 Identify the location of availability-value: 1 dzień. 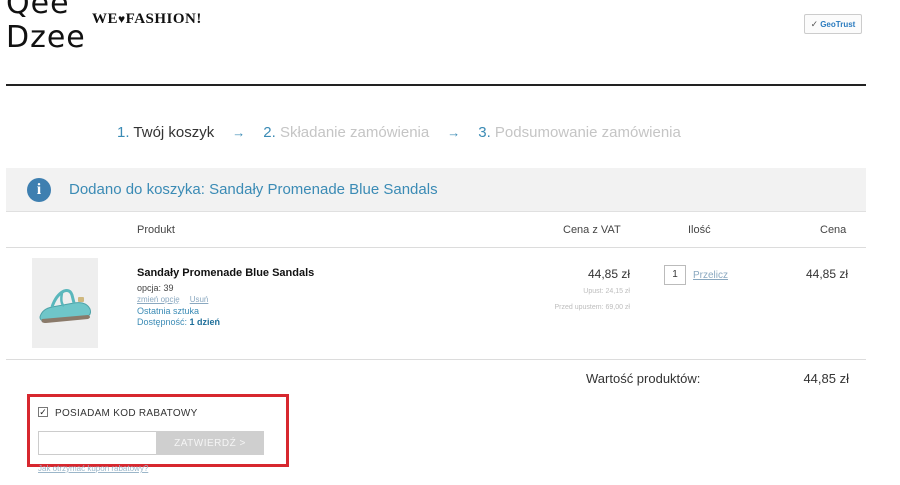
(205, 322).